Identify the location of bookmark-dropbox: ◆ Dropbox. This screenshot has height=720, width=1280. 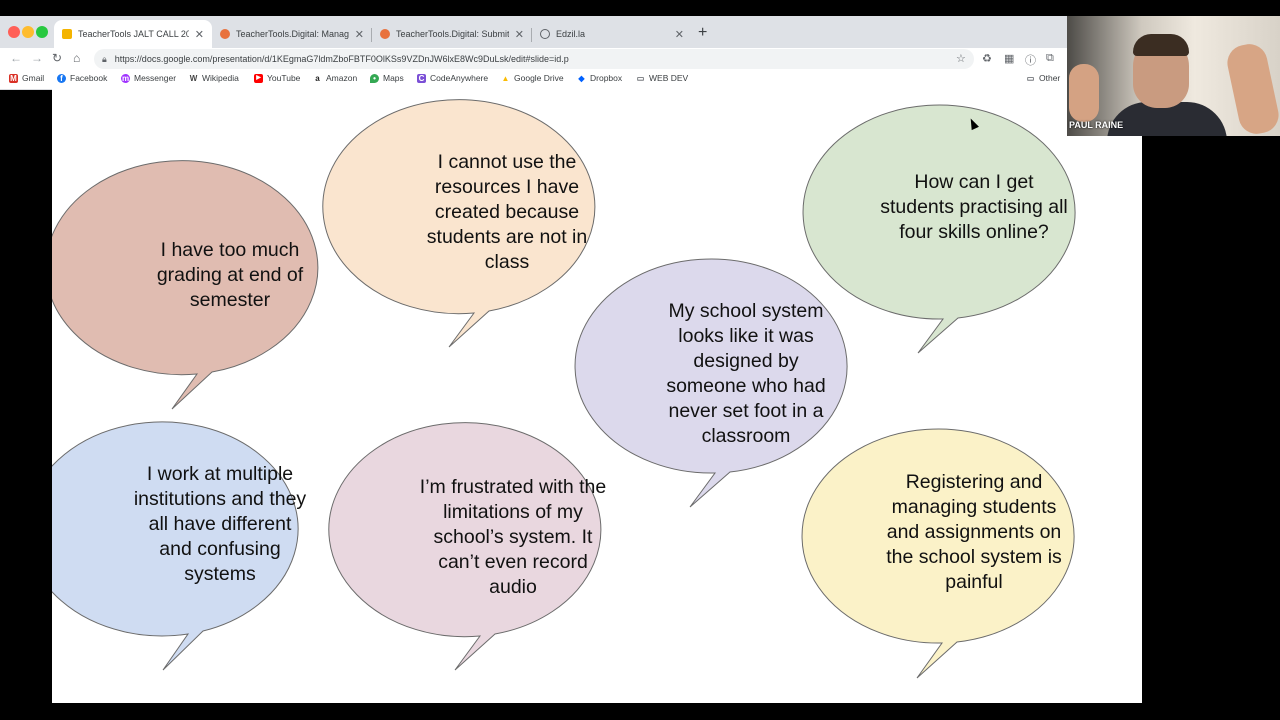
(599, 78).